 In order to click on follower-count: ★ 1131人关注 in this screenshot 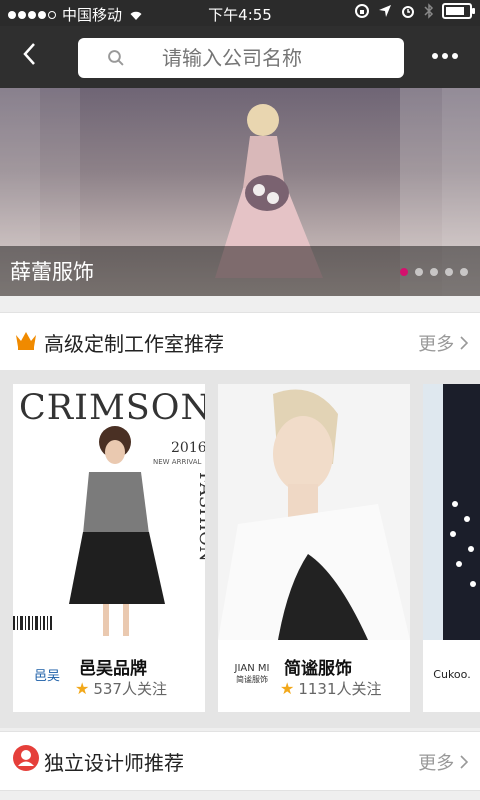, I will do `click(331, 688)`.